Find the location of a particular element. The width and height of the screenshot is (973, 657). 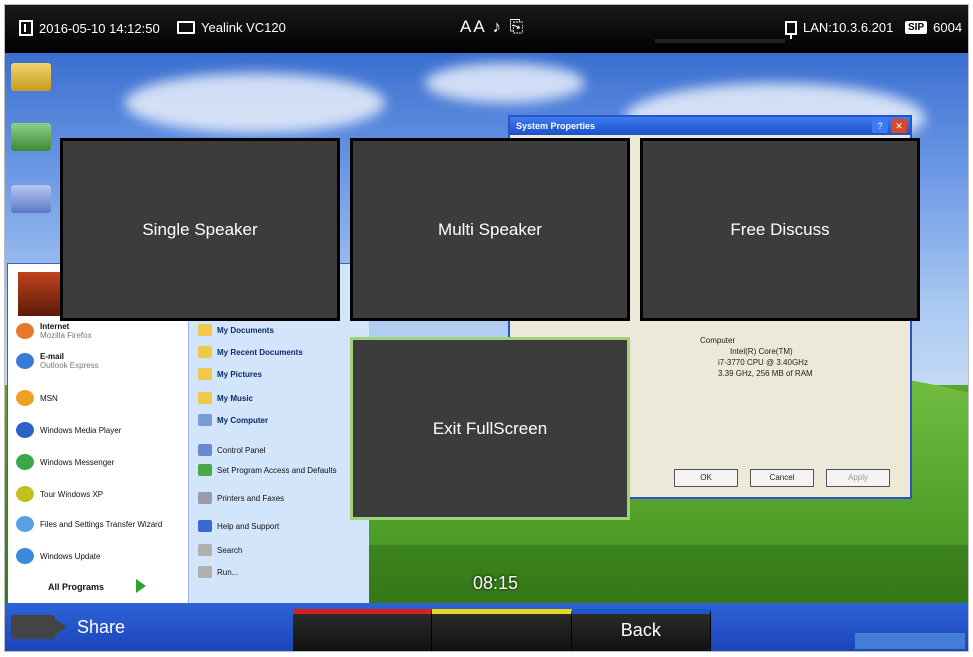

monitor-icon is located at coordinates (186, 27).